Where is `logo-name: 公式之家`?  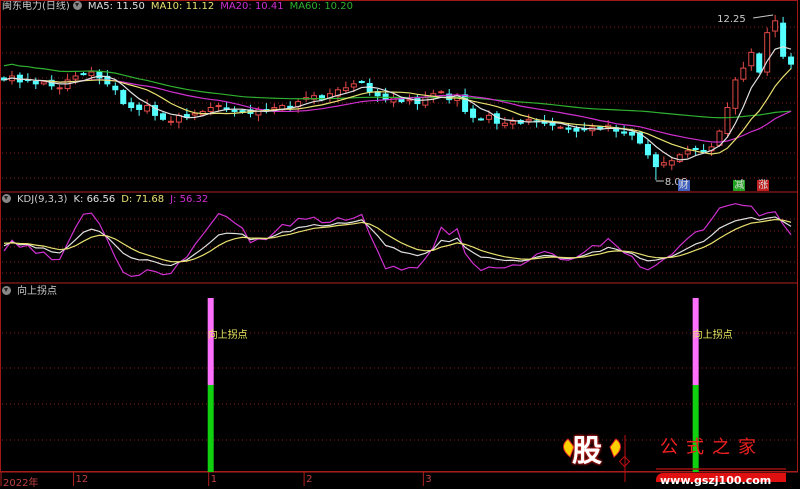 logo-name: 公式之家 is located at coordinates (712, 447).